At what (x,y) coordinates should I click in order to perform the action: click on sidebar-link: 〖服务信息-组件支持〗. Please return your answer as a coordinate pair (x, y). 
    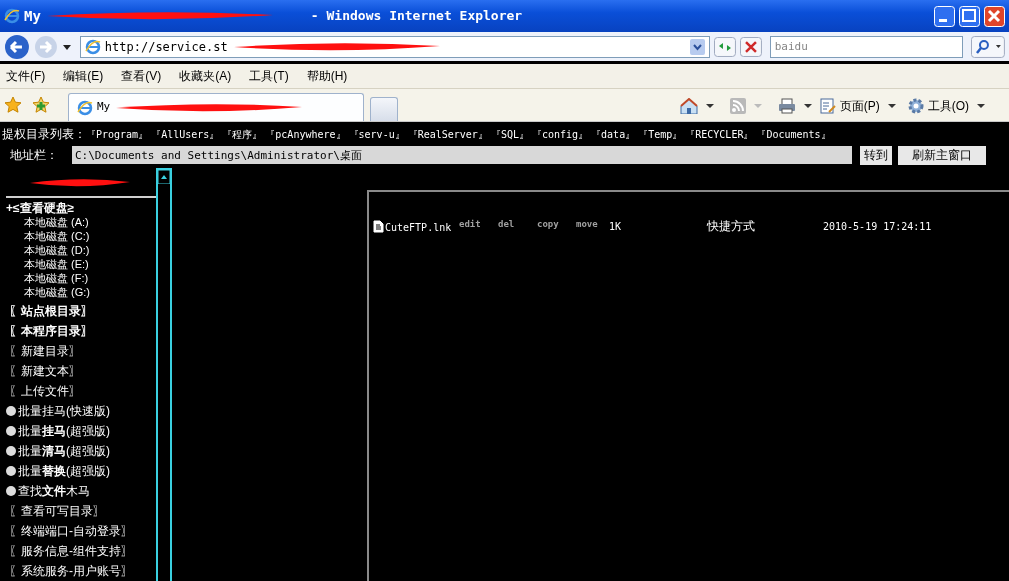
    Looking at the image, I should click on (71, 551).